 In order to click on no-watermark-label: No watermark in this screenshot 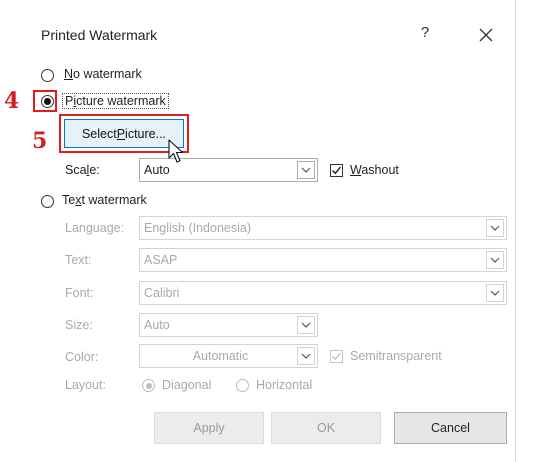, I will do `click(103, 74)`.